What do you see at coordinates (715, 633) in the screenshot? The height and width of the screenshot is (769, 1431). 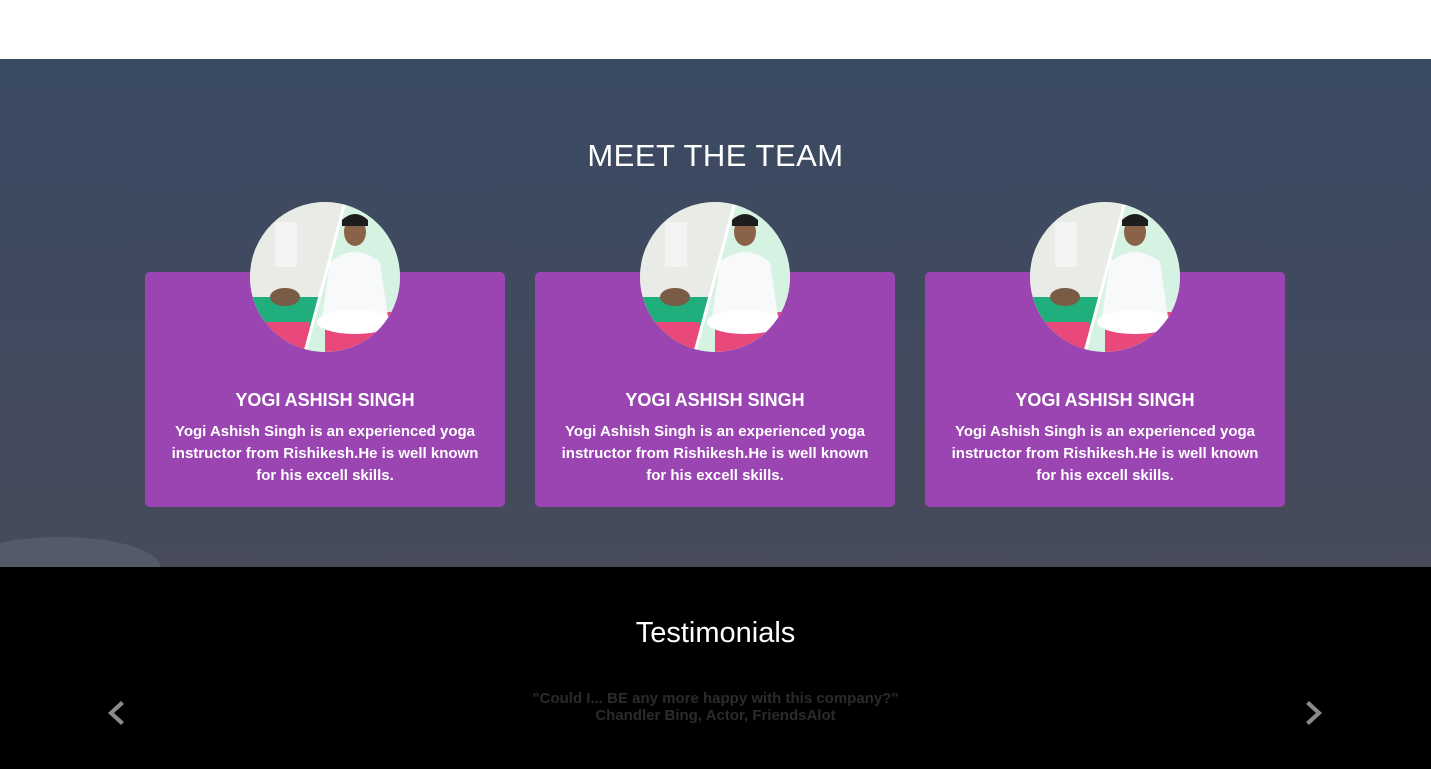 I see `testimonials-title: Testimonials` at bounding box center [715, 633].